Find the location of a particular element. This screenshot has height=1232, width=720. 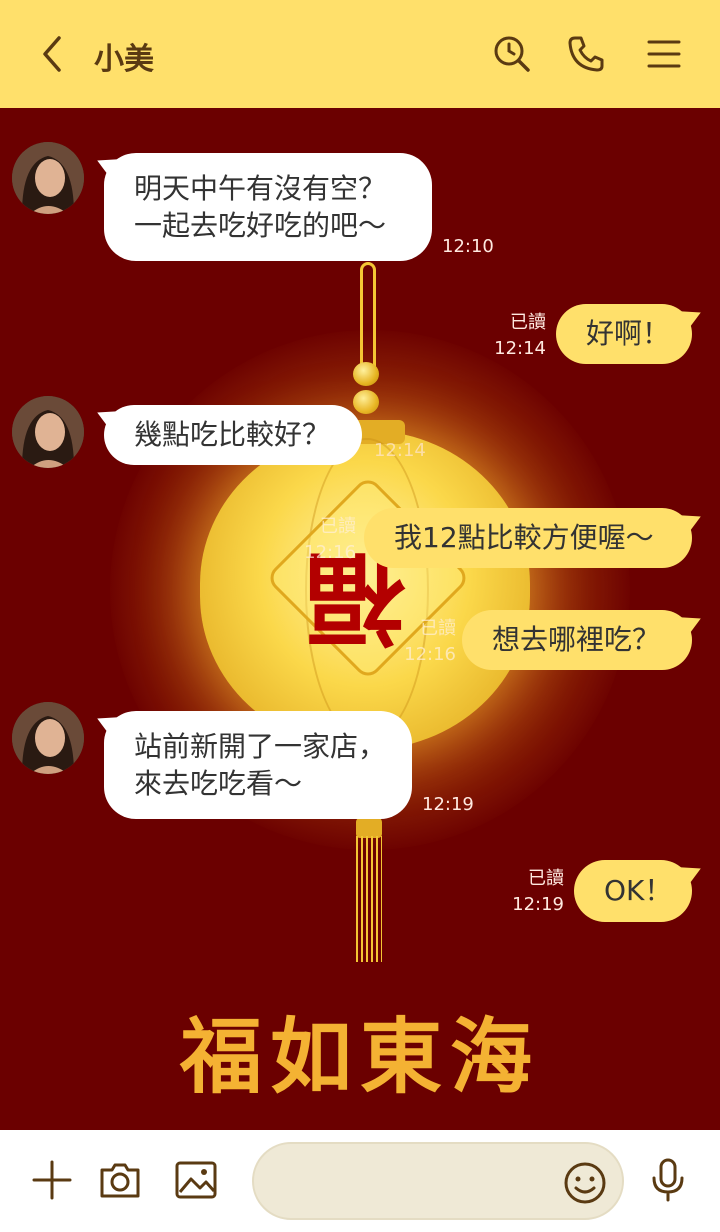

search-button is located at coordinates (512, 54).